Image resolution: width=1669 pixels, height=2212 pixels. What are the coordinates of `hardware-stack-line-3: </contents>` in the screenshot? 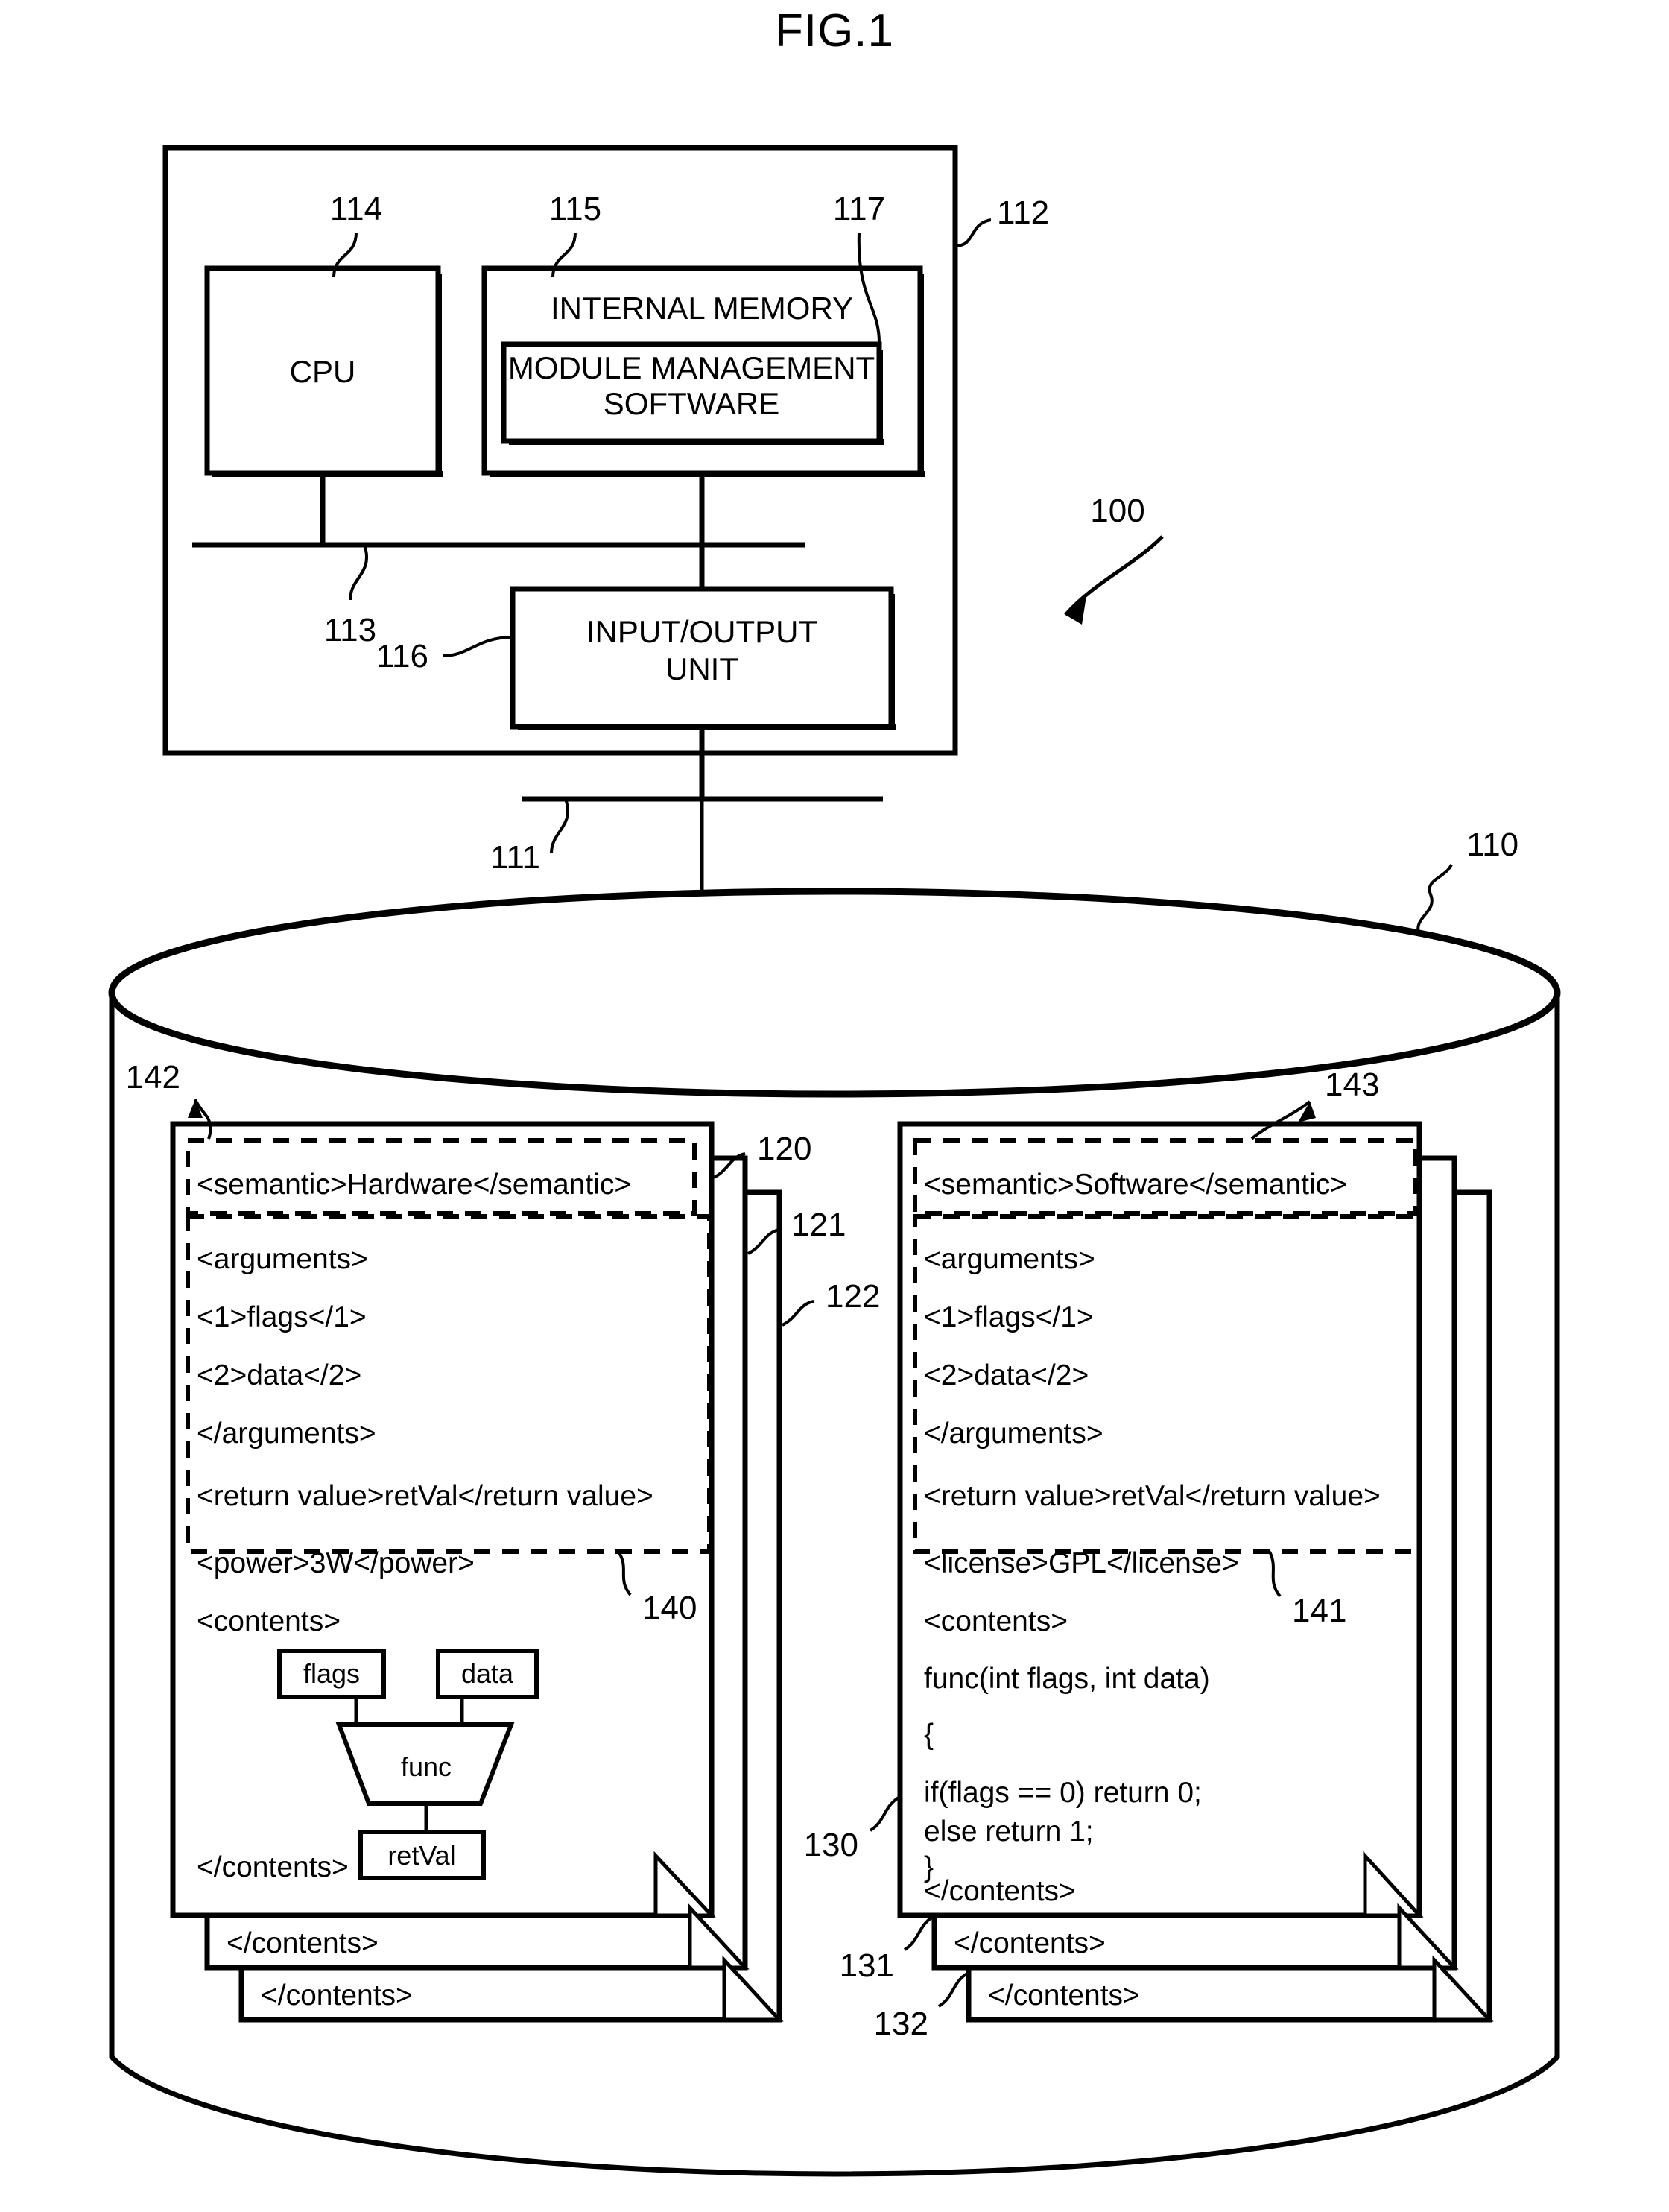 It's located at (337, 1995).